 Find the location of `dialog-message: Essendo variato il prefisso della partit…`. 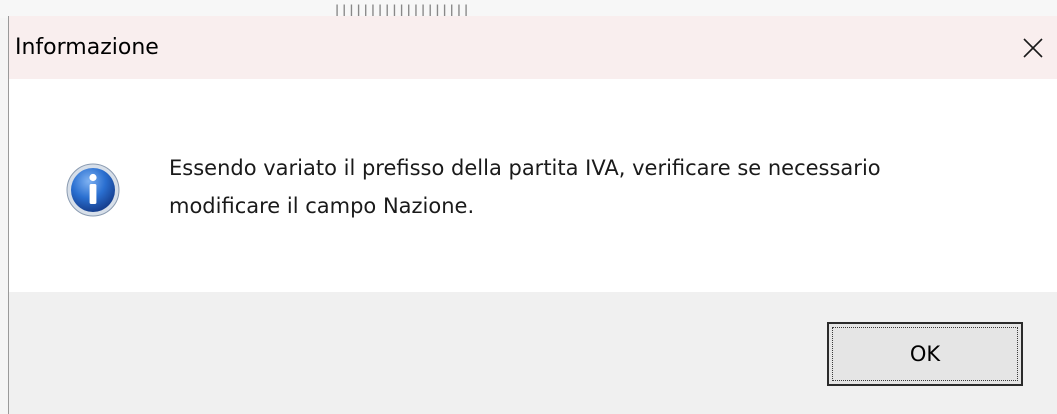

dialog-message: Essendo variato il prefisso della partit… is located at coordinates (599, 187).